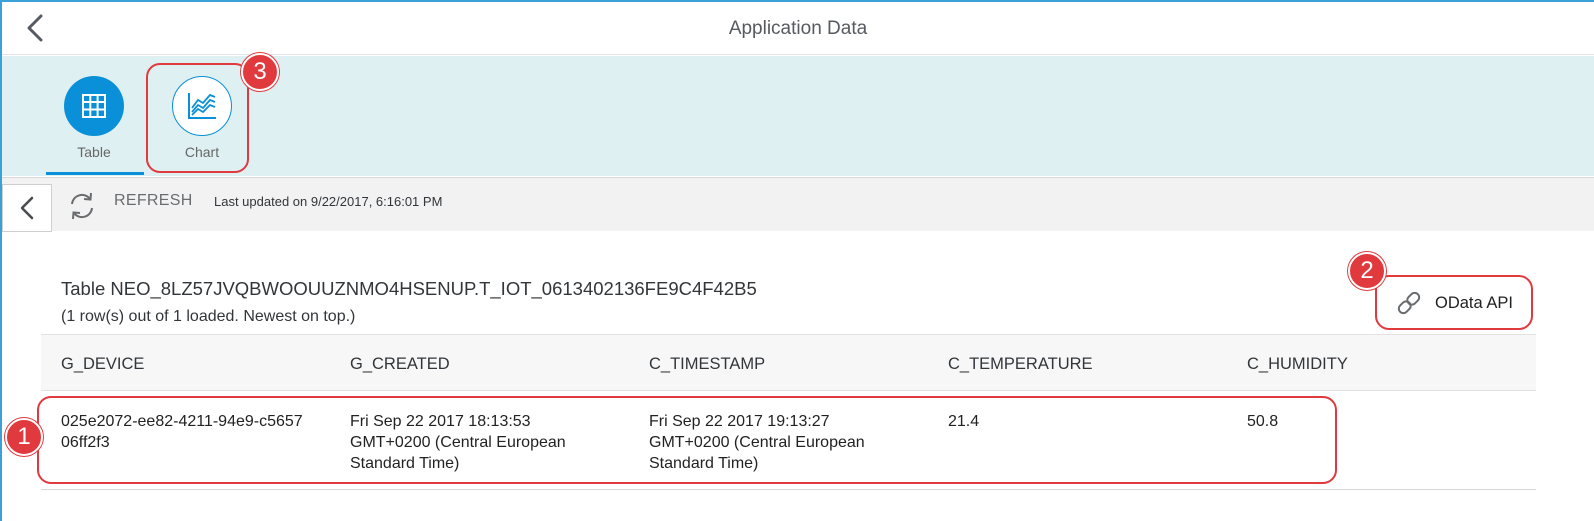  What do you see at coordinates (1409, 303) in the screenshot?
I see `link-icon` at bounding box center [1409, 303].